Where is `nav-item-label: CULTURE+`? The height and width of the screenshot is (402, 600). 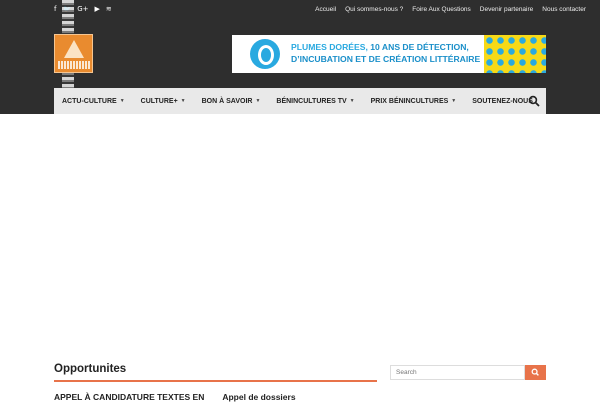
nav-item-label: CULTURE+ is located at coordinates (159, 101).